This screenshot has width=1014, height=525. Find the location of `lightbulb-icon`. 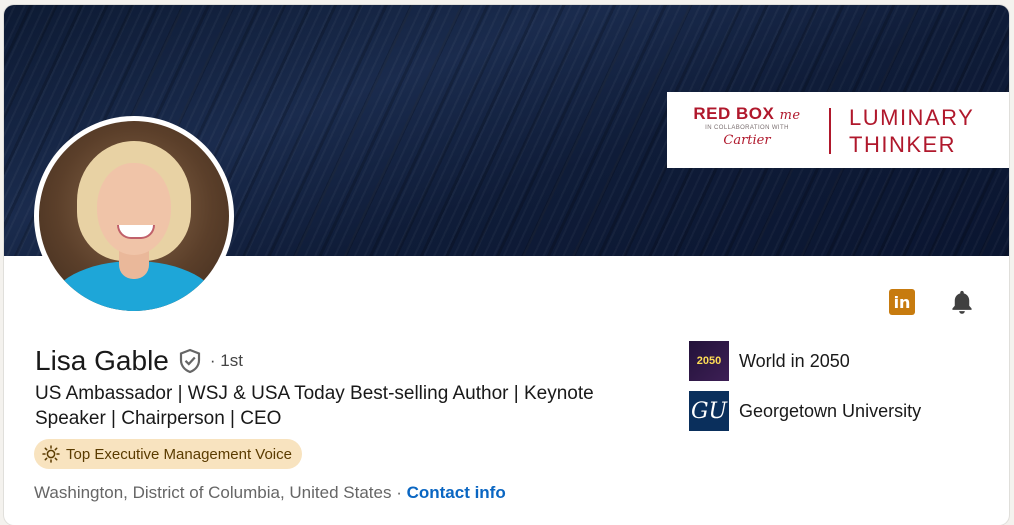

lightbulb-icon is located at coordinates (51, 454).